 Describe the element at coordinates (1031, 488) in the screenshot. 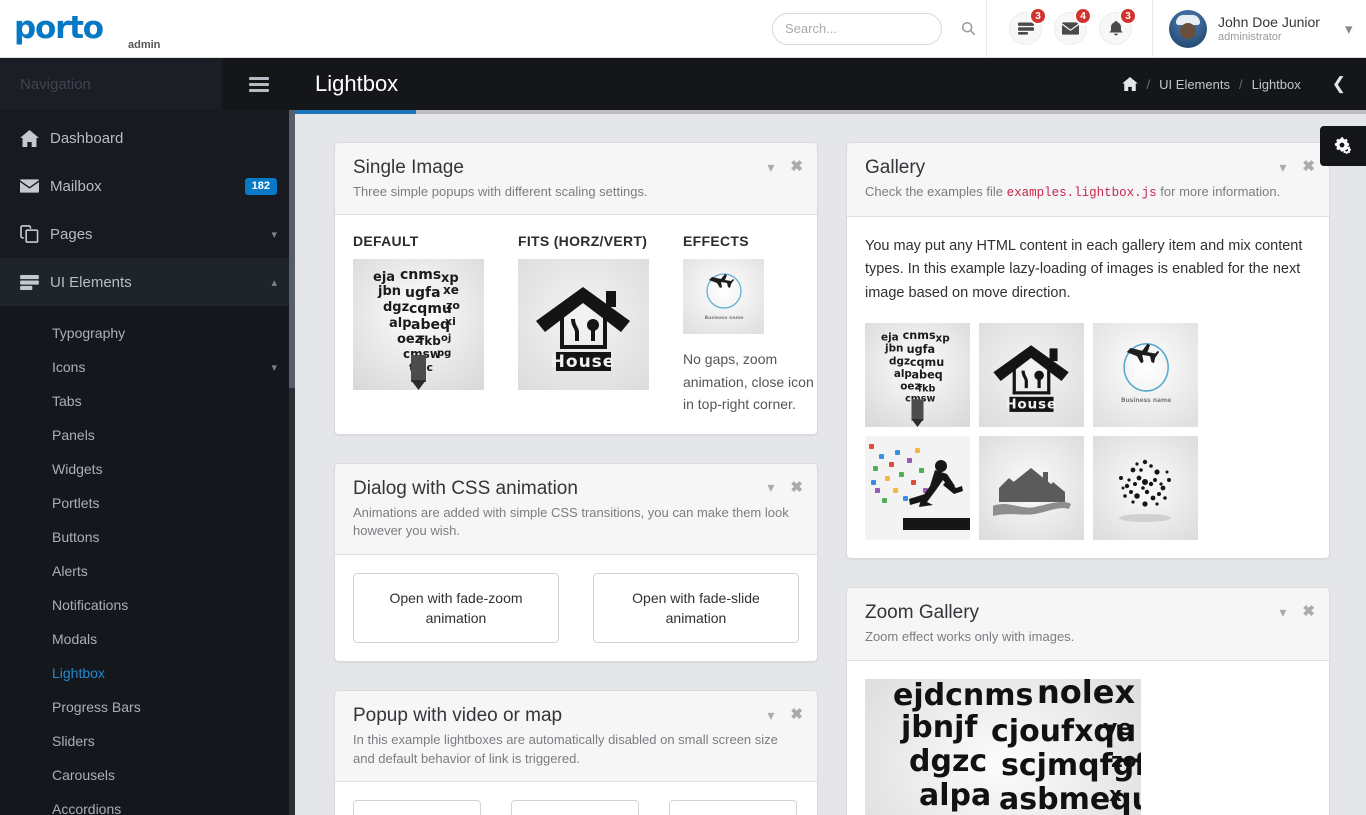

I see `houses-silhouette-image` at that location.